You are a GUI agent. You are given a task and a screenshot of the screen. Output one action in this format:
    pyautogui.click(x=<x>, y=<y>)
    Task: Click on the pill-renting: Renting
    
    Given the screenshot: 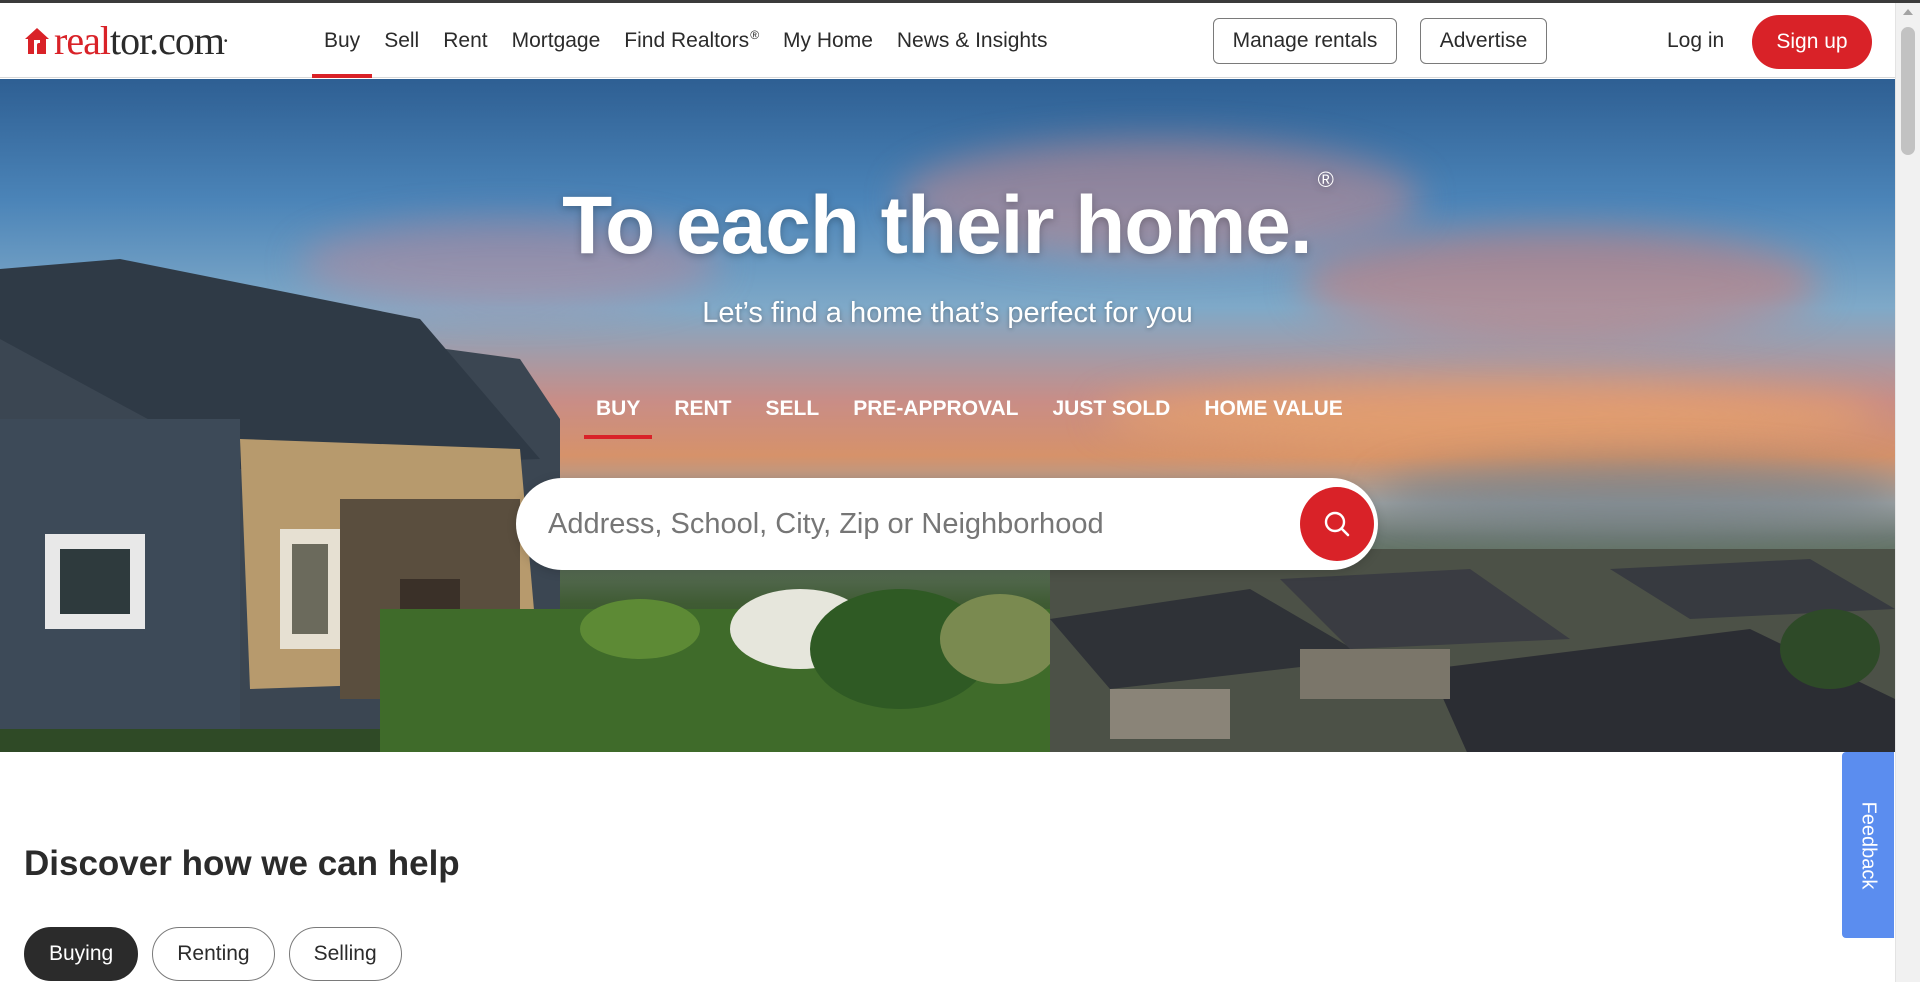 What is the action you would take?
    pyautogui.click(x=213, y=954)
    